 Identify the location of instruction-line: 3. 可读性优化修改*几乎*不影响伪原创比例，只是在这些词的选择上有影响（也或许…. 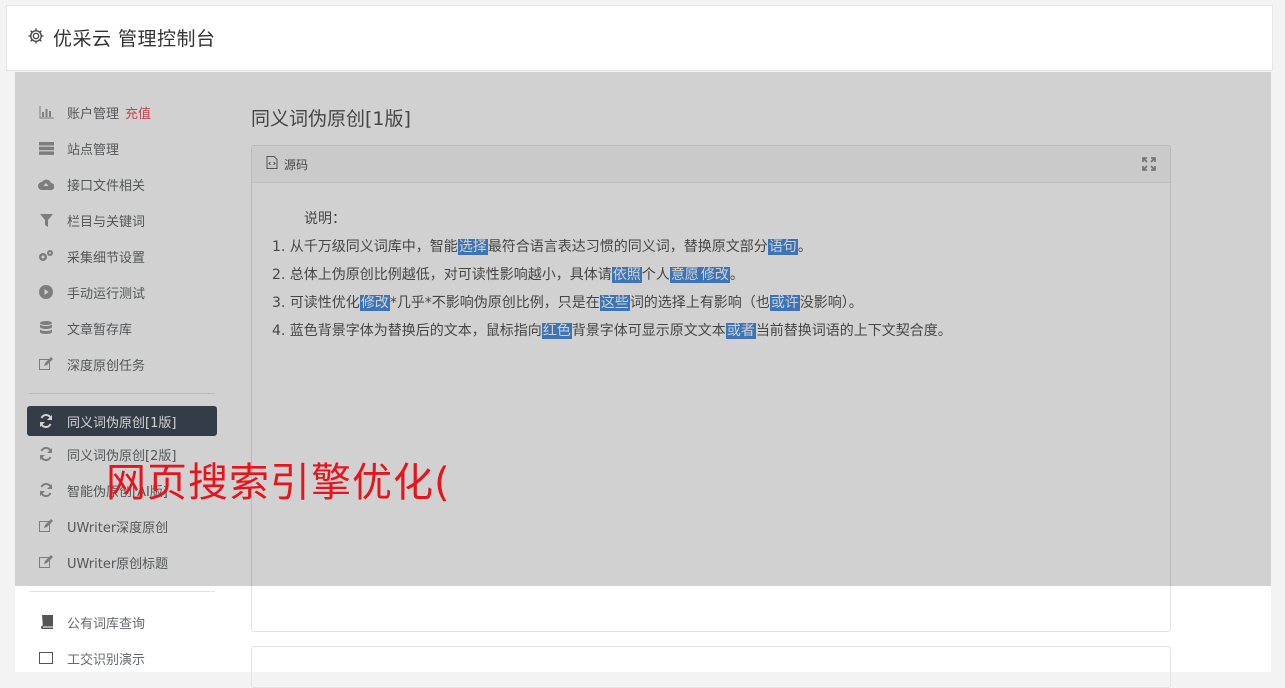
(721, 303).